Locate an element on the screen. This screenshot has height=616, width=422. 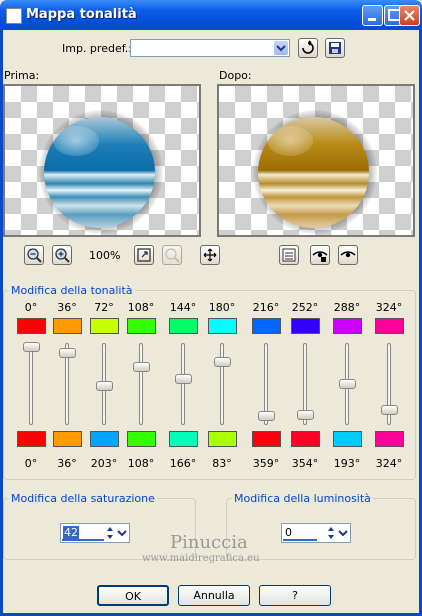
zoom-to-fit-button is located at coordinates (144, 255).